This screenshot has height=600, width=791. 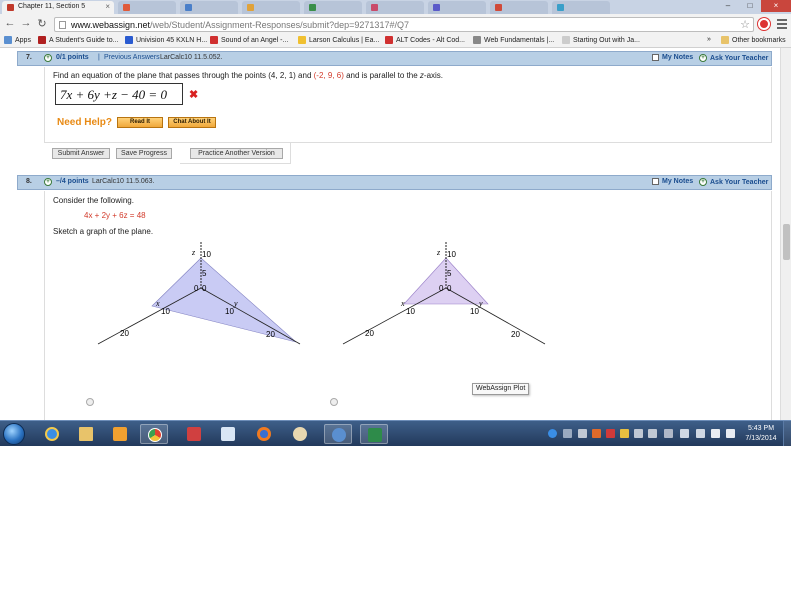 What do you see at coordinates (192, 122) in the screenshot?
I see `chat-about-it-button: Chat About It` at bounding box center [192, 122].